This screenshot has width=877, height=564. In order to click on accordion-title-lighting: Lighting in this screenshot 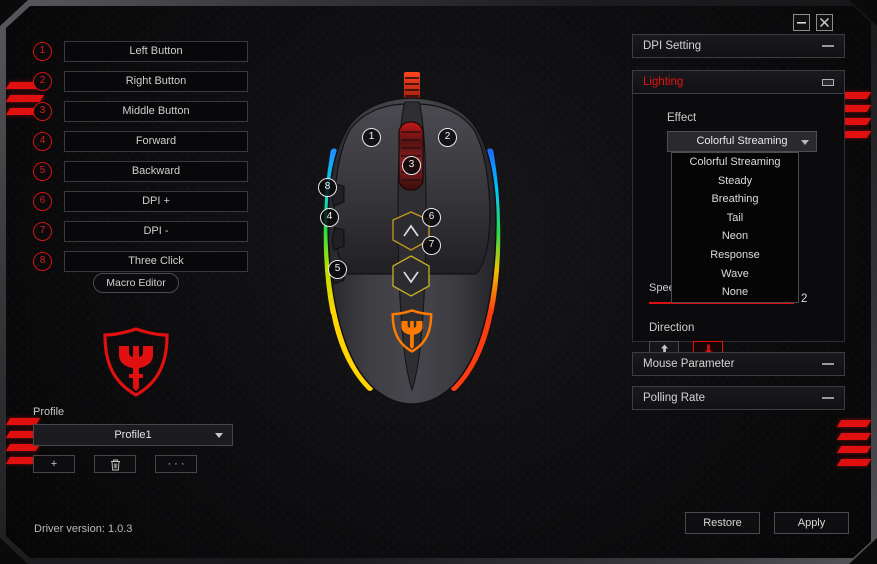, I will do `click(663, 82)`.